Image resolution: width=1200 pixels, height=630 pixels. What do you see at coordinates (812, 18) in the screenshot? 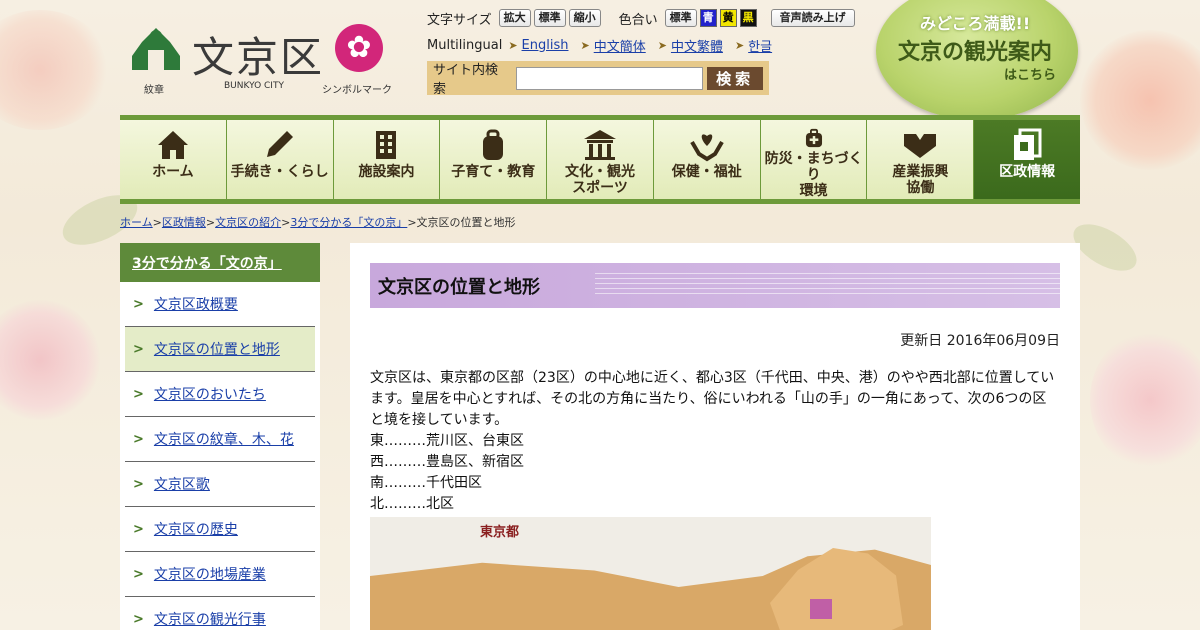
I see `speech-button: 音声読み上げ` at bounding box center [812, 18].